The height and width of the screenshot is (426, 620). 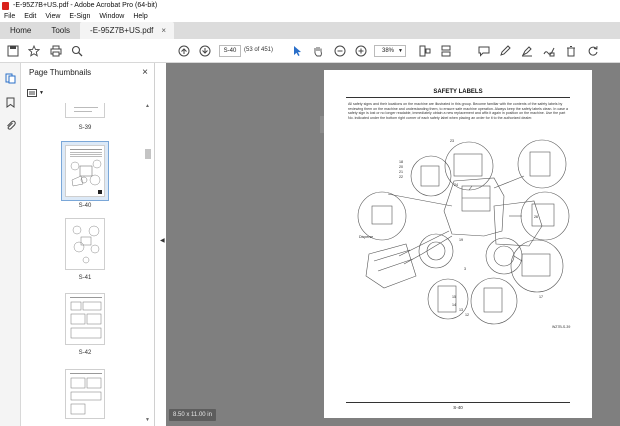 I want to click on callout-number: 18, so click(x=401, y=162).